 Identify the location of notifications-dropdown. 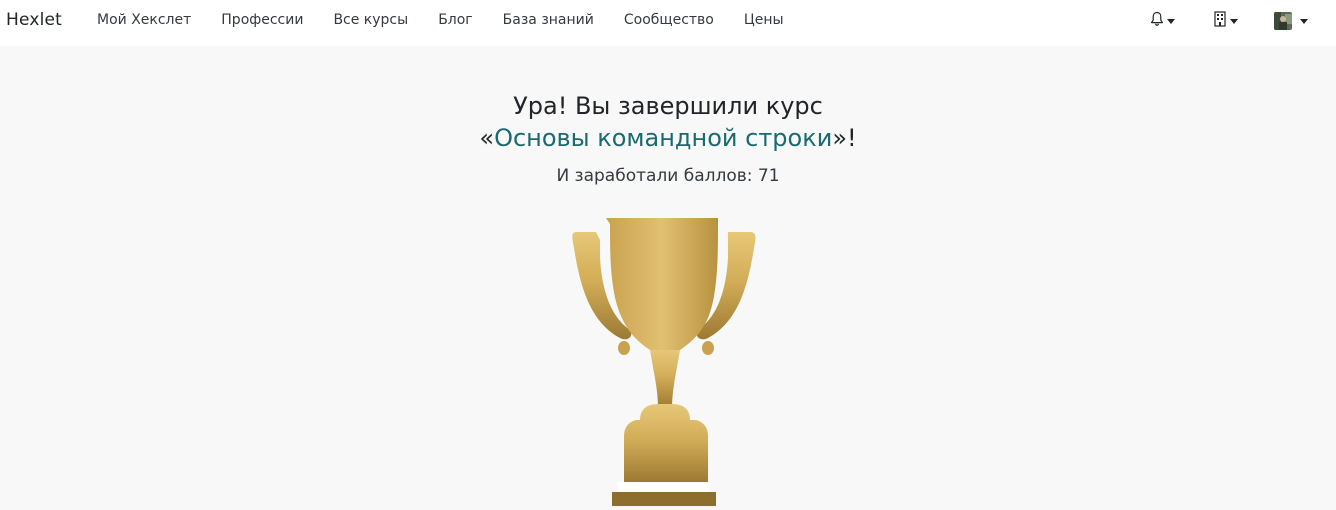
(1162, 21).